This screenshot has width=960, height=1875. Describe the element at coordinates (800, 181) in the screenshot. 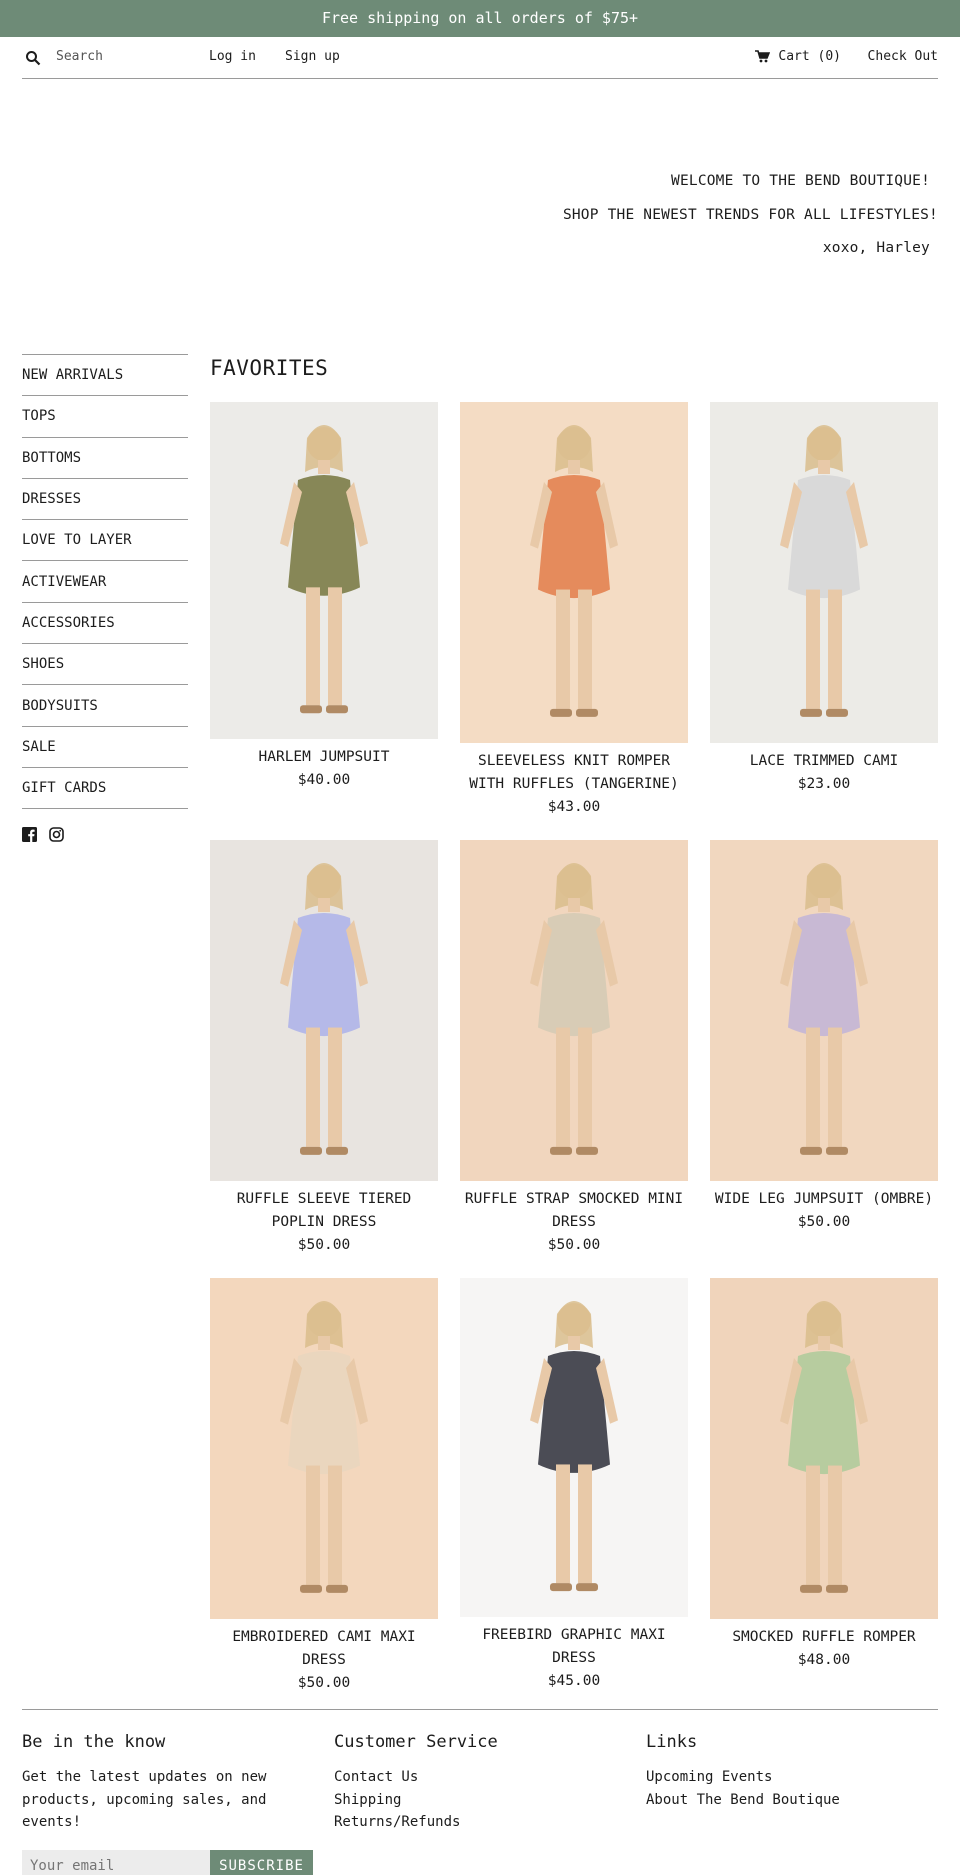

I see `welcome-line: WELCOME TO THE BEND BOUTIQUE!` at that location.